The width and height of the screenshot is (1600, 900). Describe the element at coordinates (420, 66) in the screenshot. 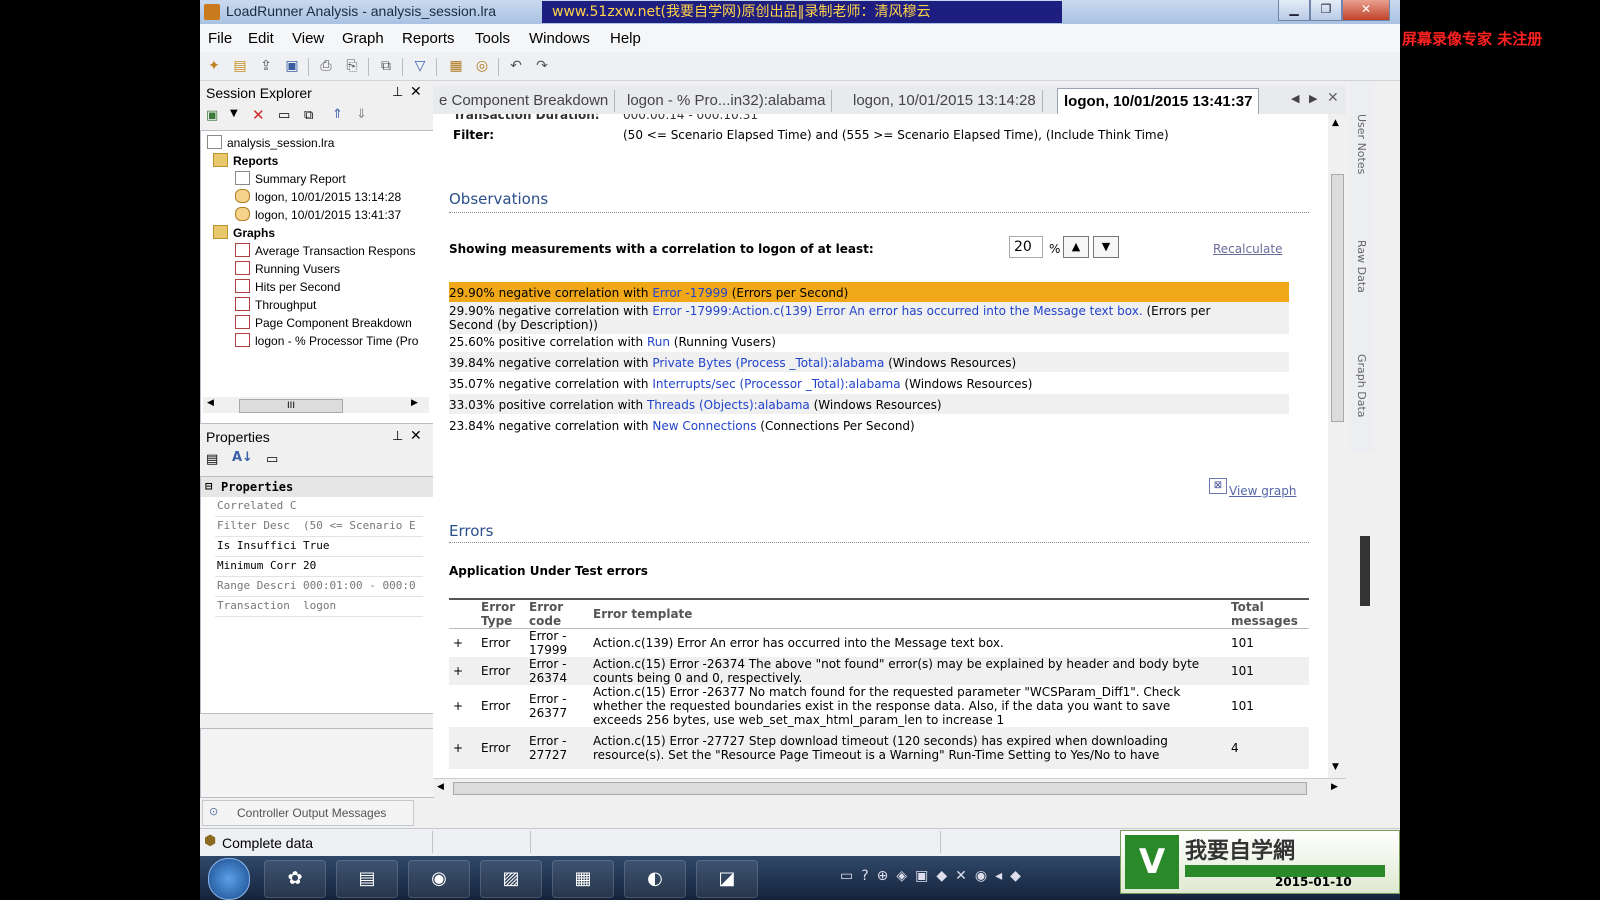

I see `filter-icon: ▽` at that location.